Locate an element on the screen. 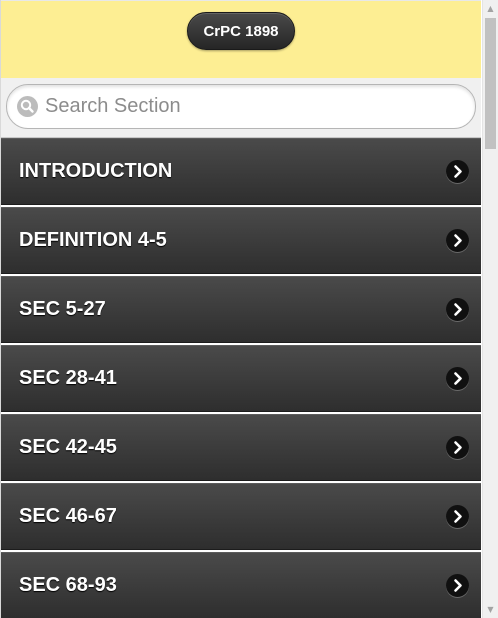 This screenshot has width=498, height=618. title-button: CrPC 1898 is located at coordinates (241, 31).